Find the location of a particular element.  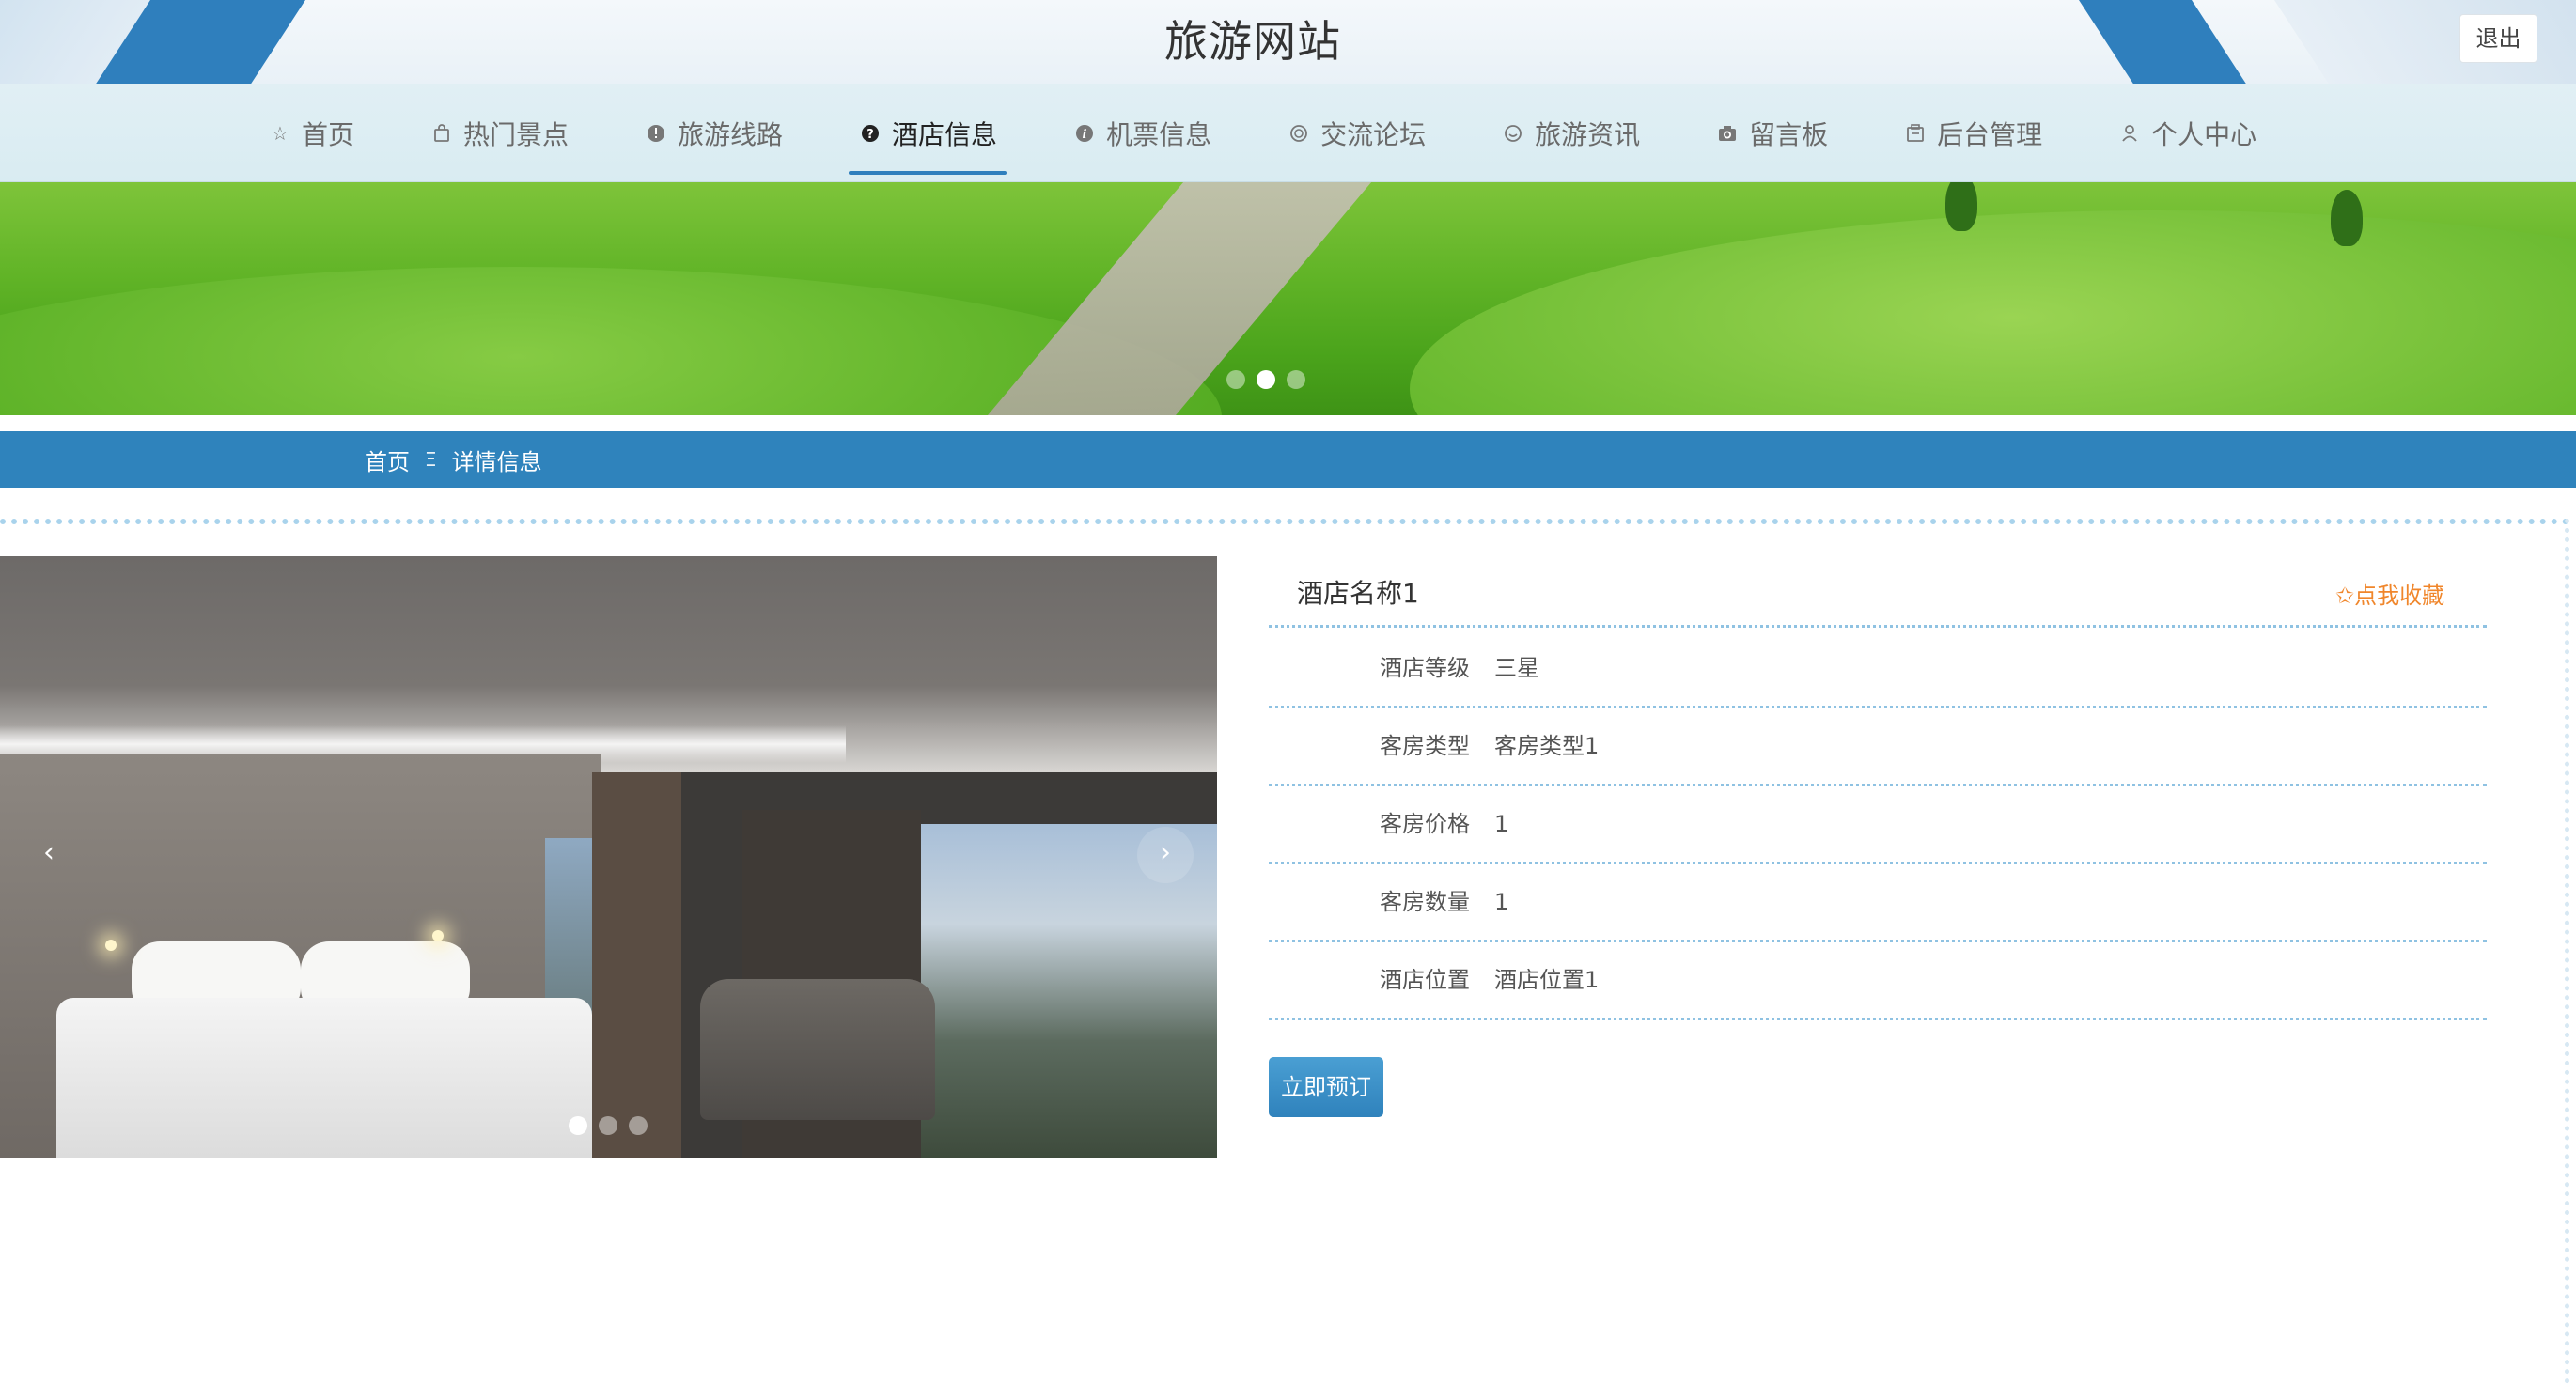

italic-info-icon: i is located at coordinates (1084, 133).